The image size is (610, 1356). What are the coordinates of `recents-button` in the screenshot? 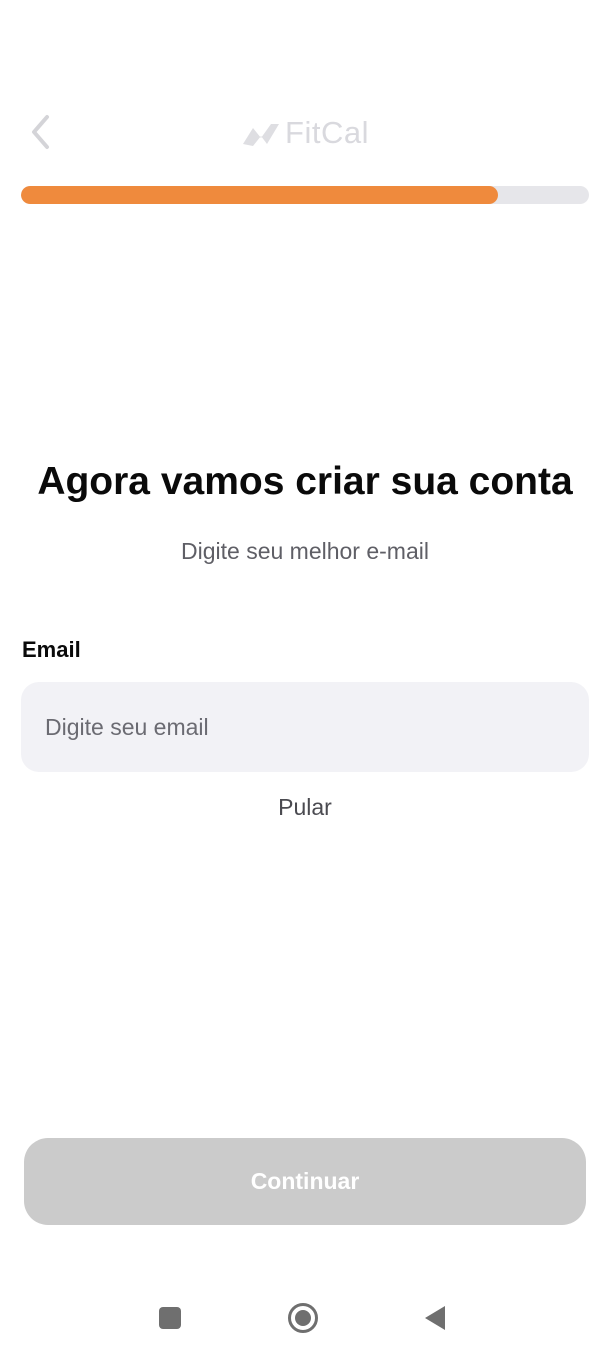 It's located at (170, 1318).